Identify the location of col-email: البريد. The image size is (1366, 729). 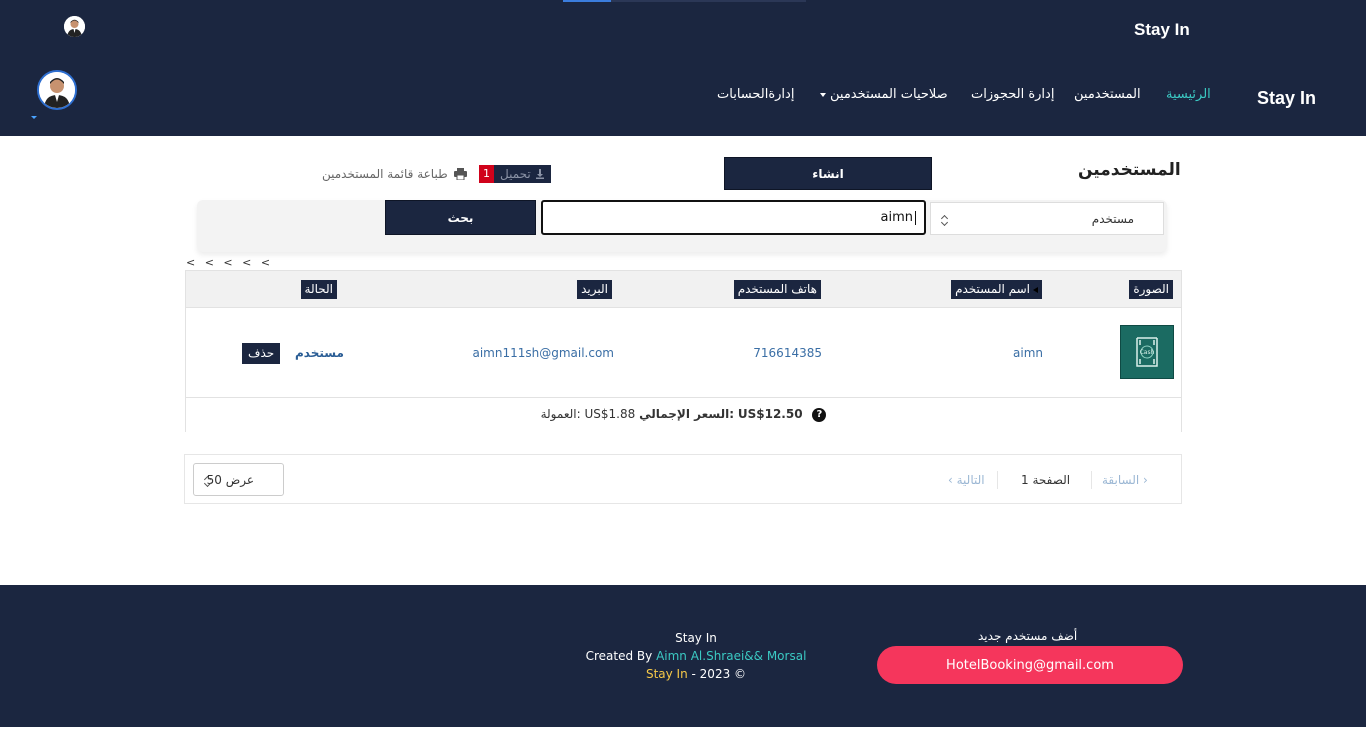
(594, 289).